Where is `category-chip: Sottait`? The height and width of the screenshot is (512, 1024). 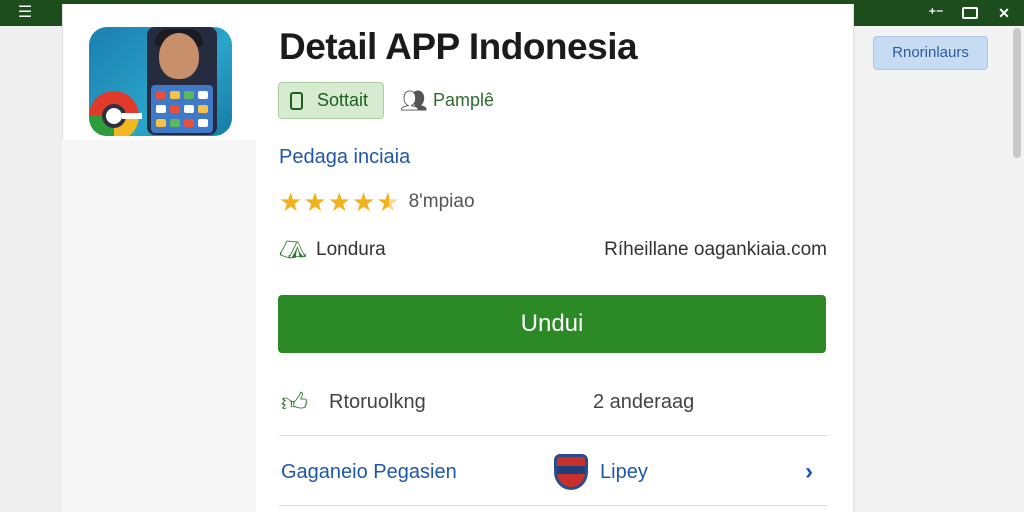 category-chip: Sottait is located at coordinates (331, 100).